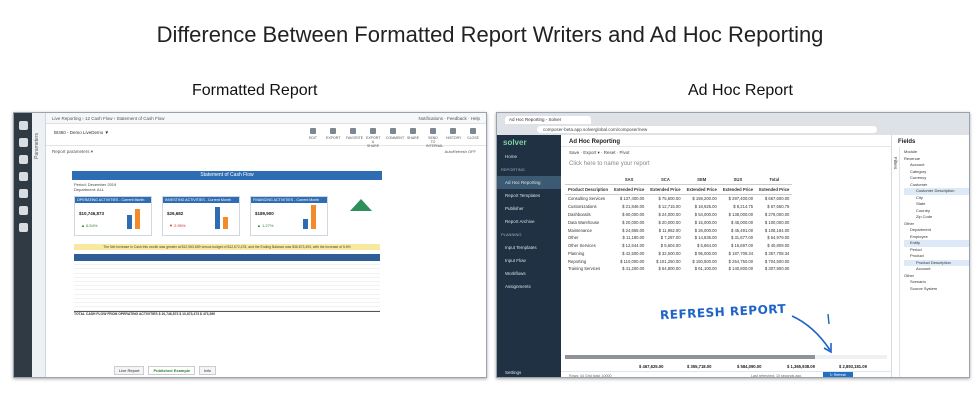 Image resolution: width=980 pixels, height=418 pixels. What do you see at coordinates (669, 199) in the screenshot?
I see `grid-cell: $ 75,600.00` at bounding box center [669, 199].